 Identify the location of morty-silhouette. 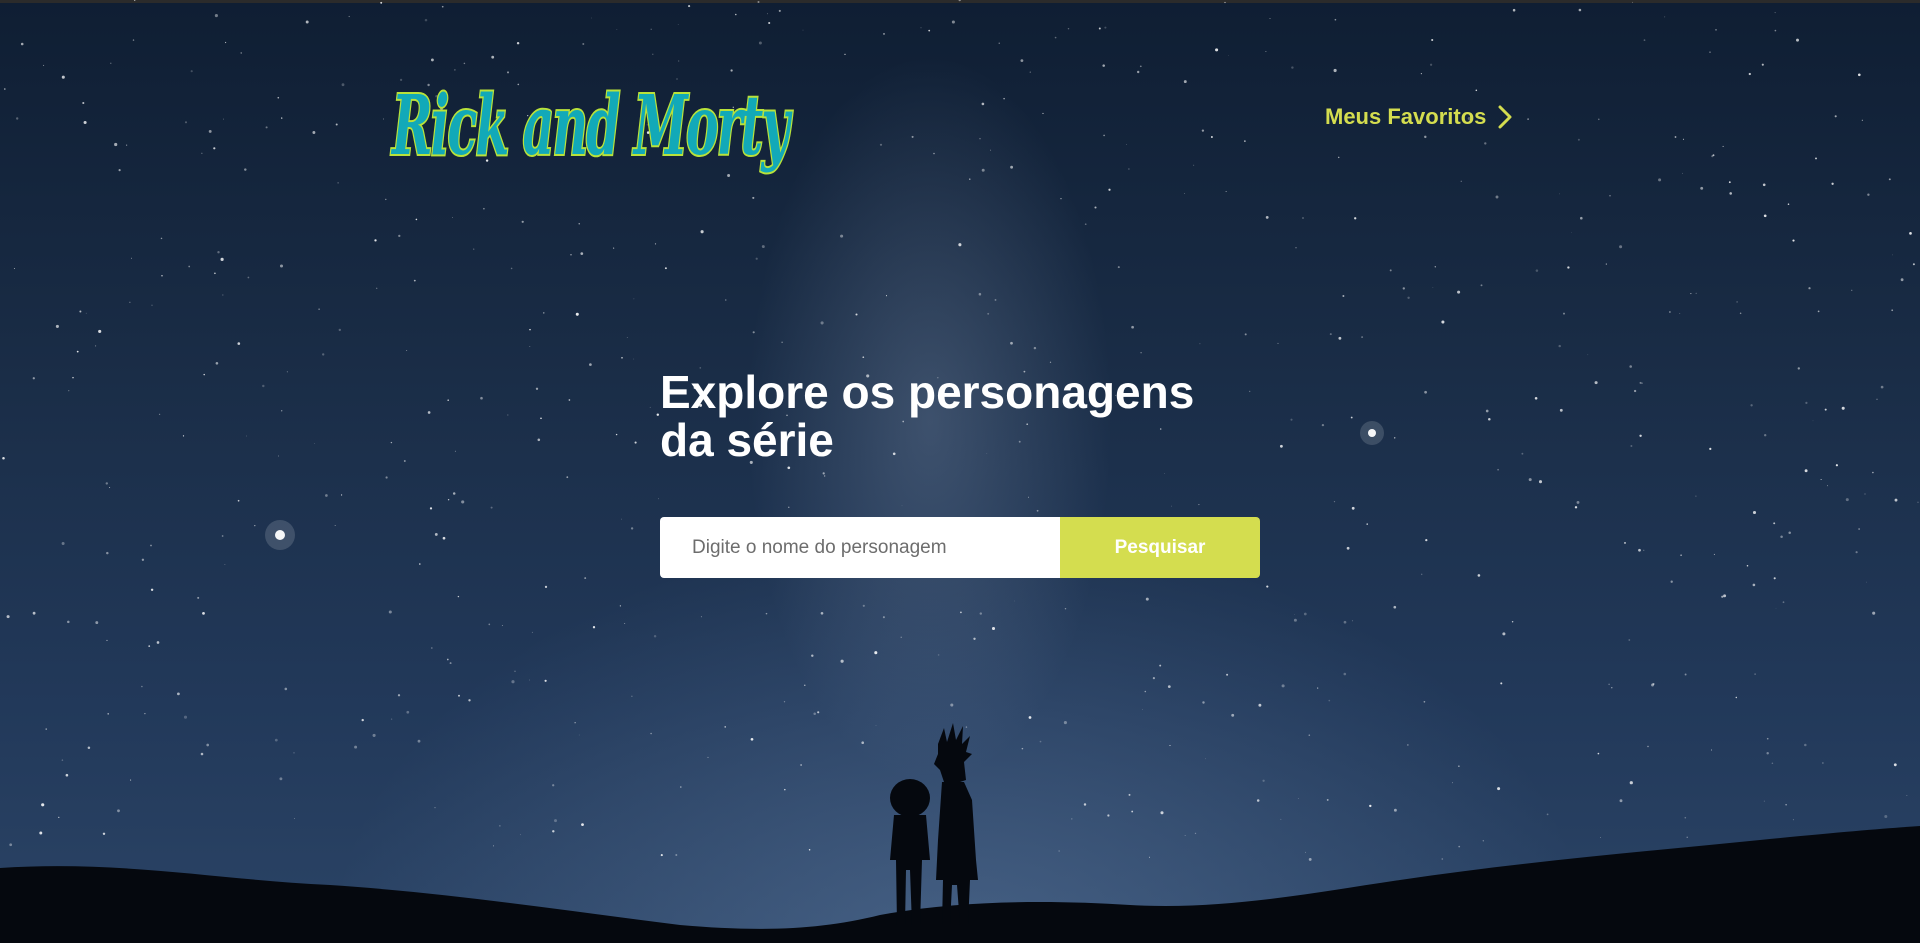
(910, 852).